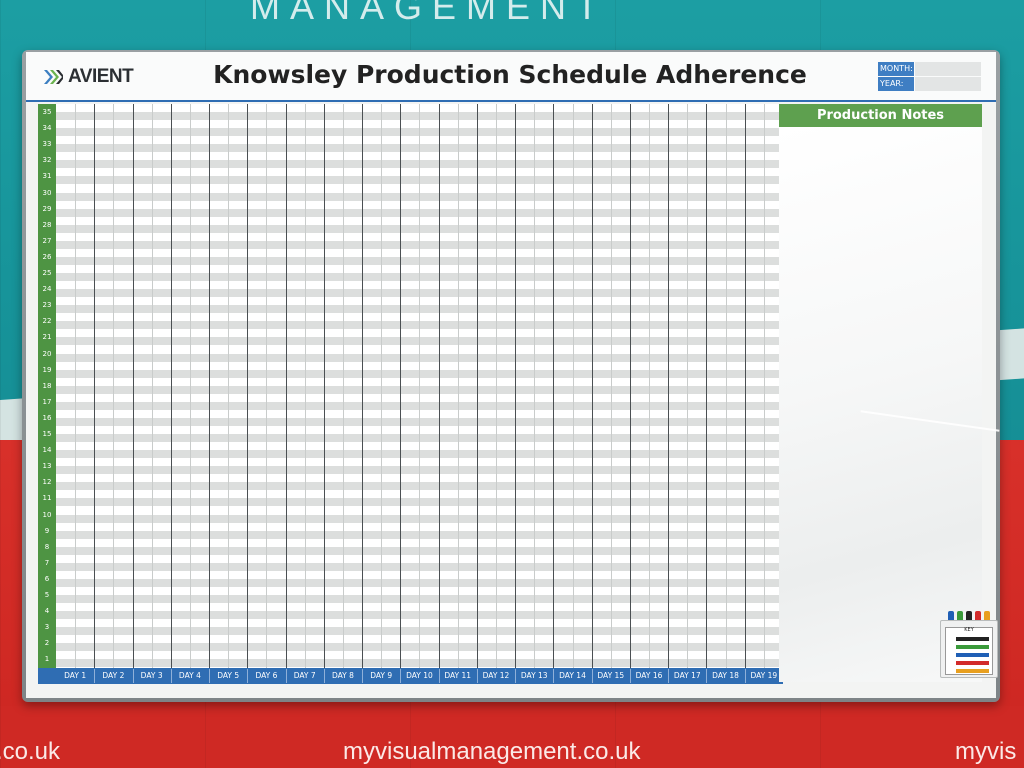 This screenshot has width=1024, height=768. Describe the element at coordinates (47, 530) in the screenshot. I see `row-label: 9` at that location.